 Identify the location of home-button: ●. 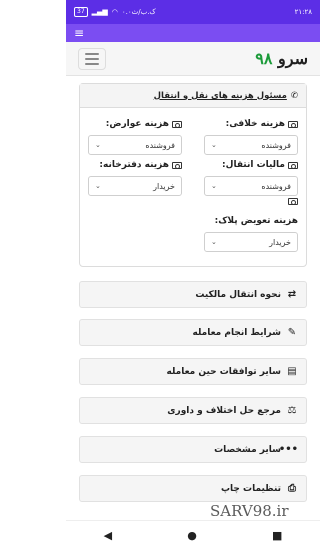
(192, 535).